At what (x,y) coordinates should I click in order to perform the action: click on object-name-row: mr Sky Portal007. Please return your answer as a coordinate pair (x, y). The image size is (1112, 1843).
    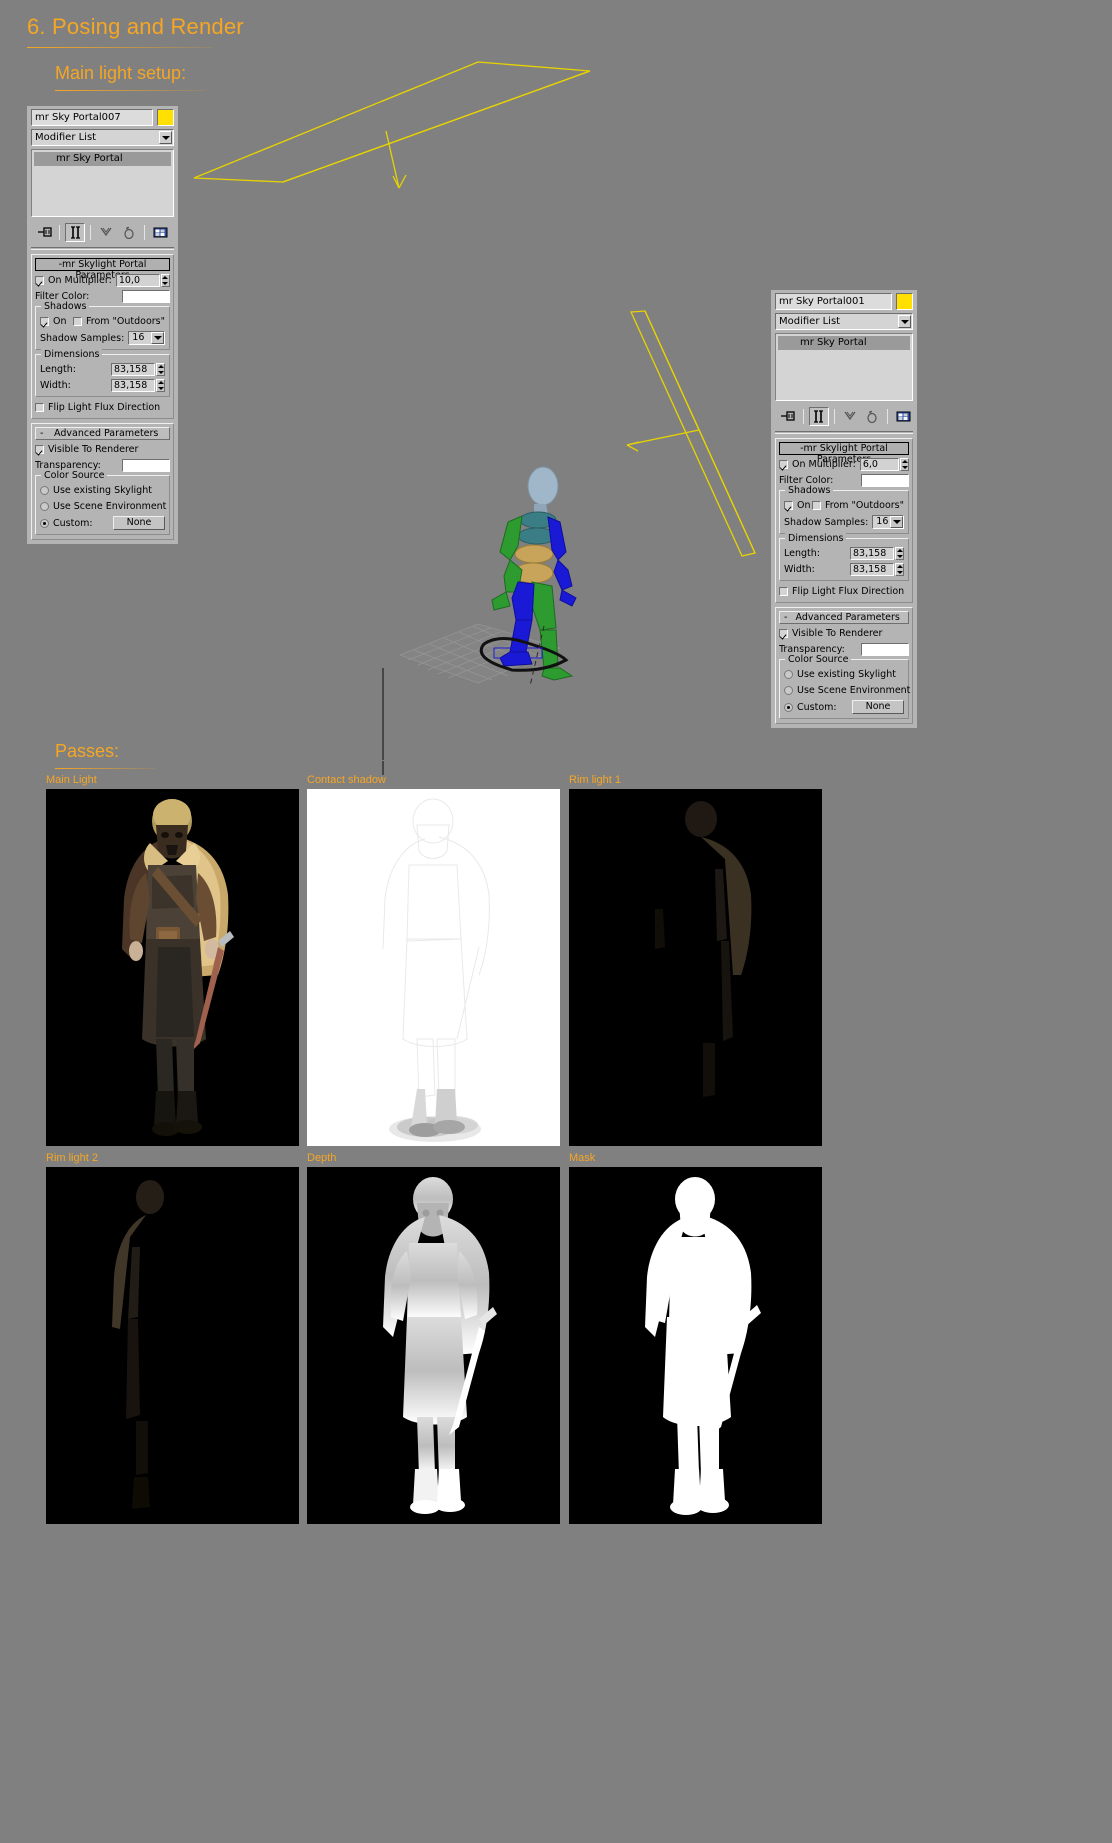
    Looking at the image, I should click on (102, 117).